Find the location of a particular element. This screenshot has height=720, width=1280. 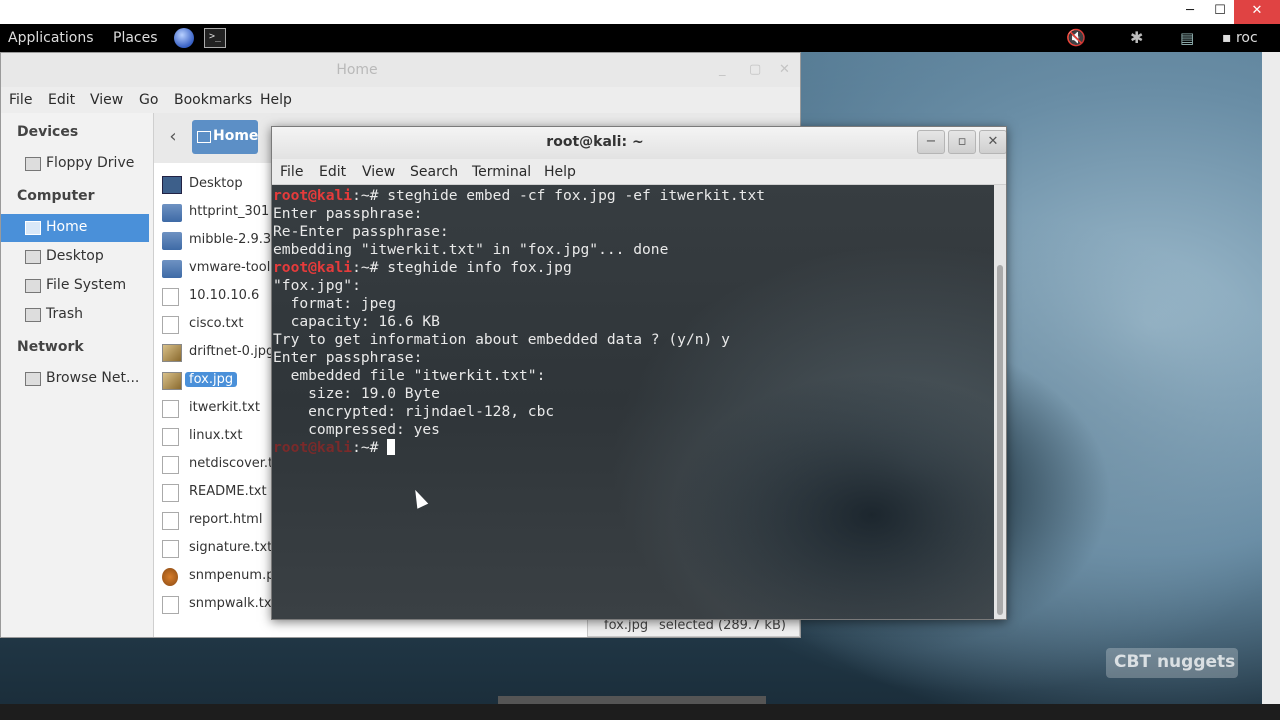

image-icon is located at coordinates (172, 381).